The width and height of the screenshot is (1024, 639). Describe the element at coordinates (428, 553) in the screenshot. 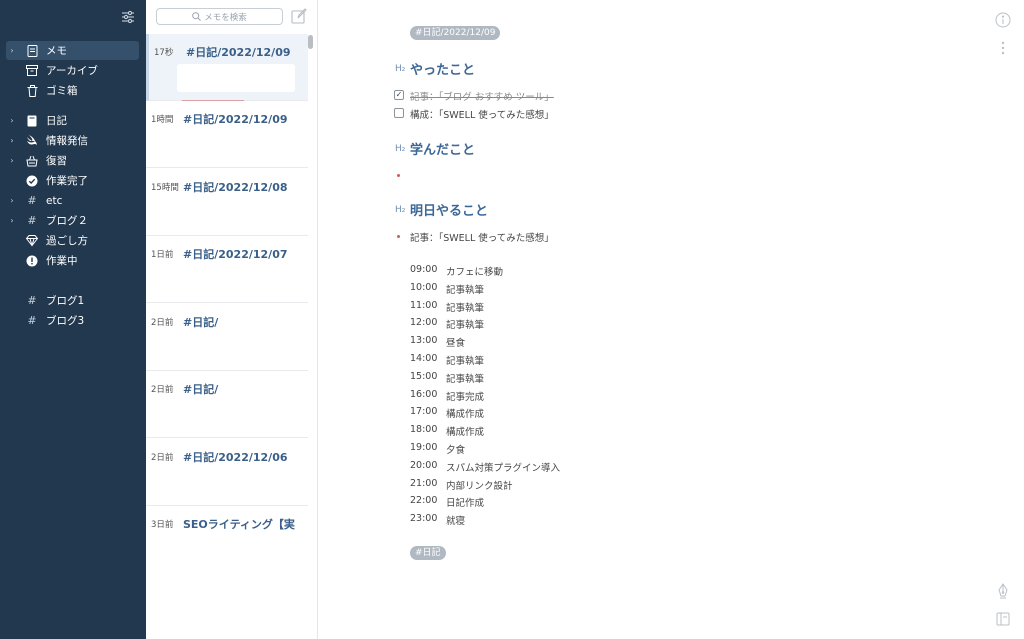

I see `tag-chip: #日記` at that location.